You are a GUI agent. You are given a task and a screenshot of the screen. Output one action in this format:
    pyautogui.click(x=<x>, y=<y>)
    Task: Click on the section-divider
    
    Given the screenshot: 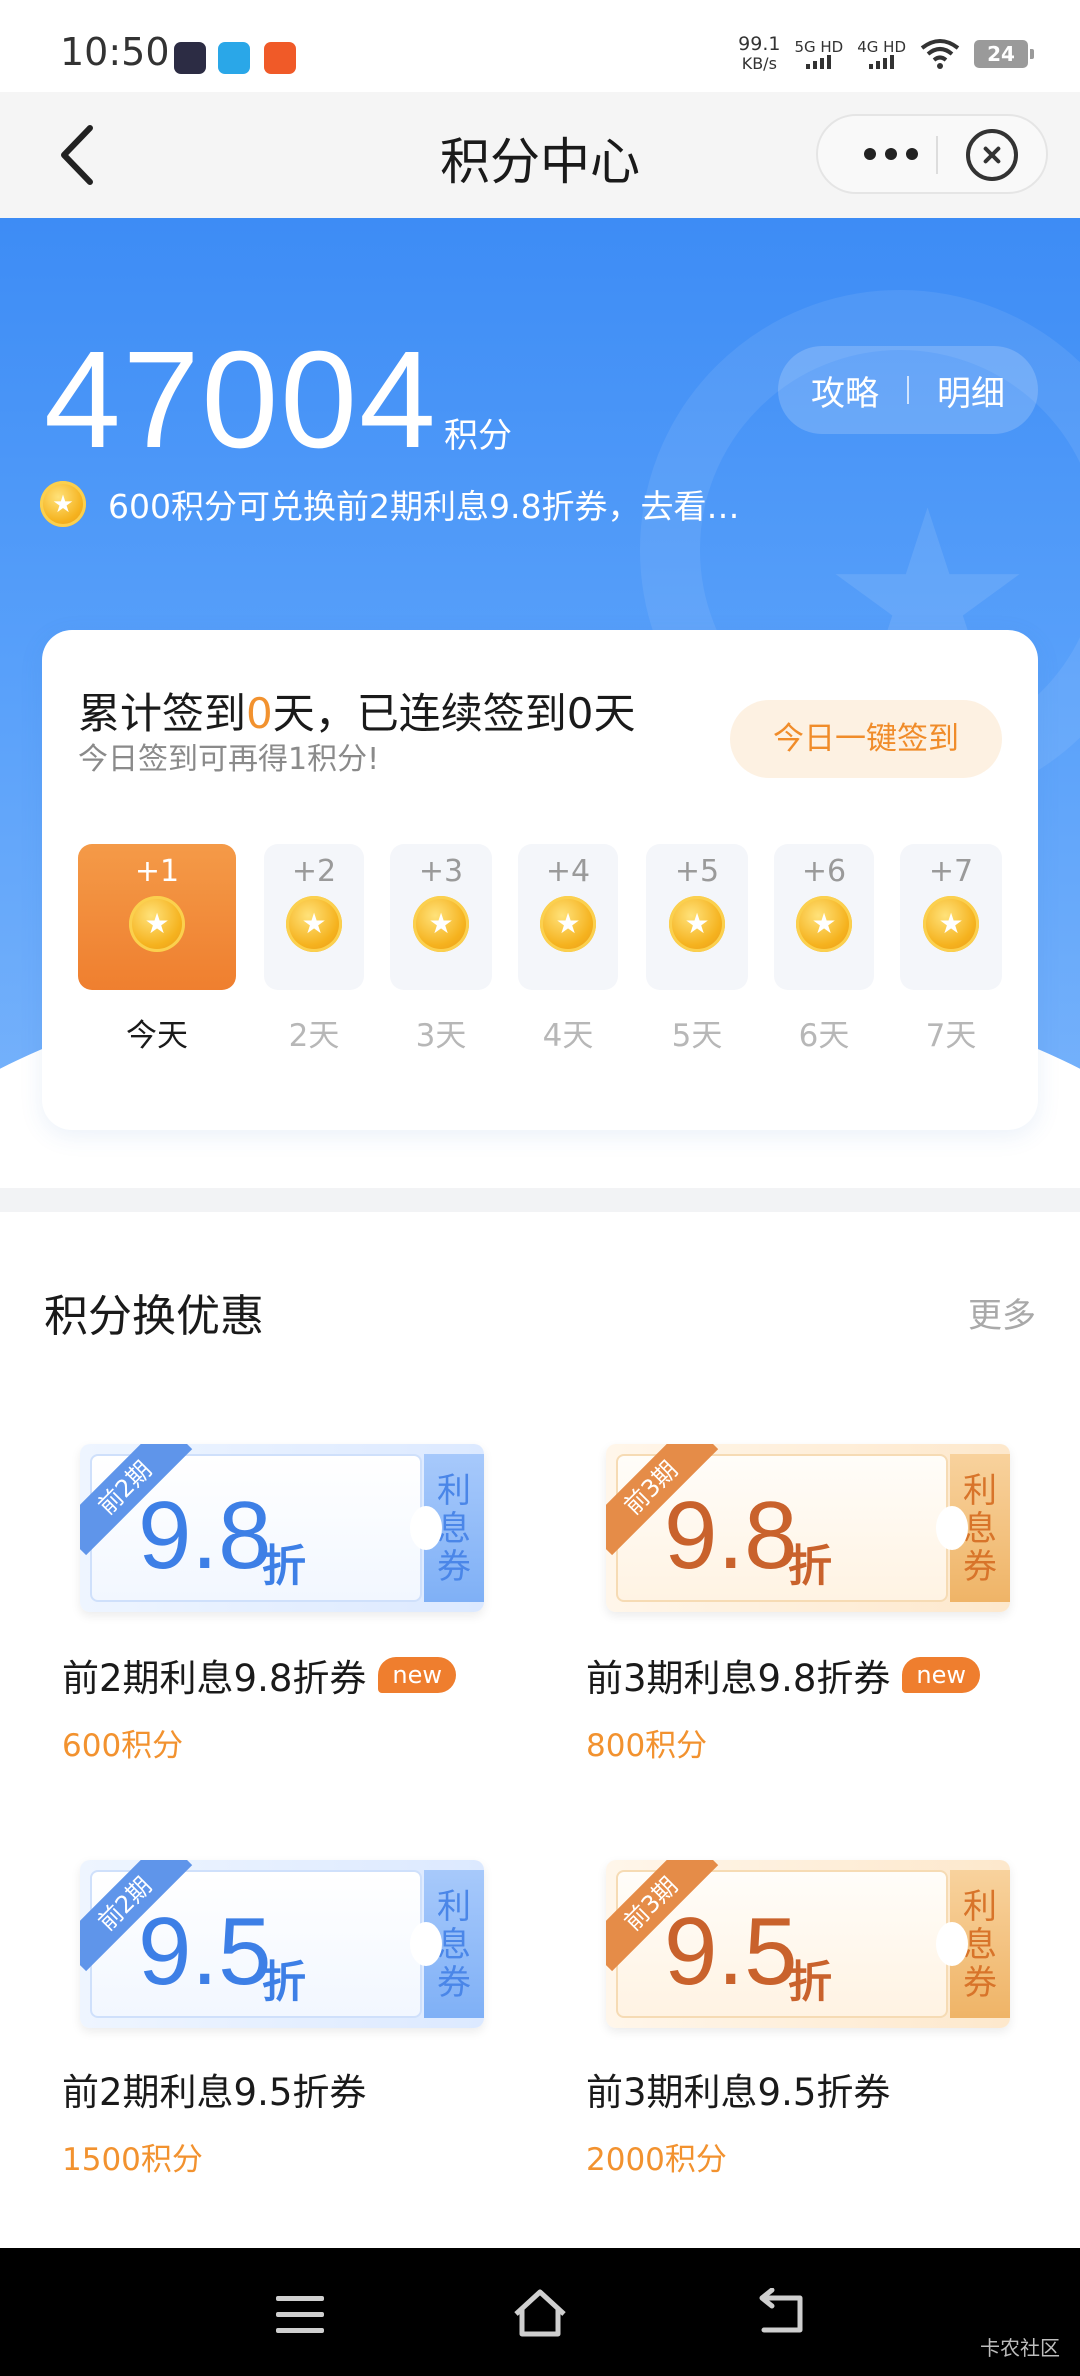 What is the action you would take?
    pyautogui.click(x=540, y=1200)
    